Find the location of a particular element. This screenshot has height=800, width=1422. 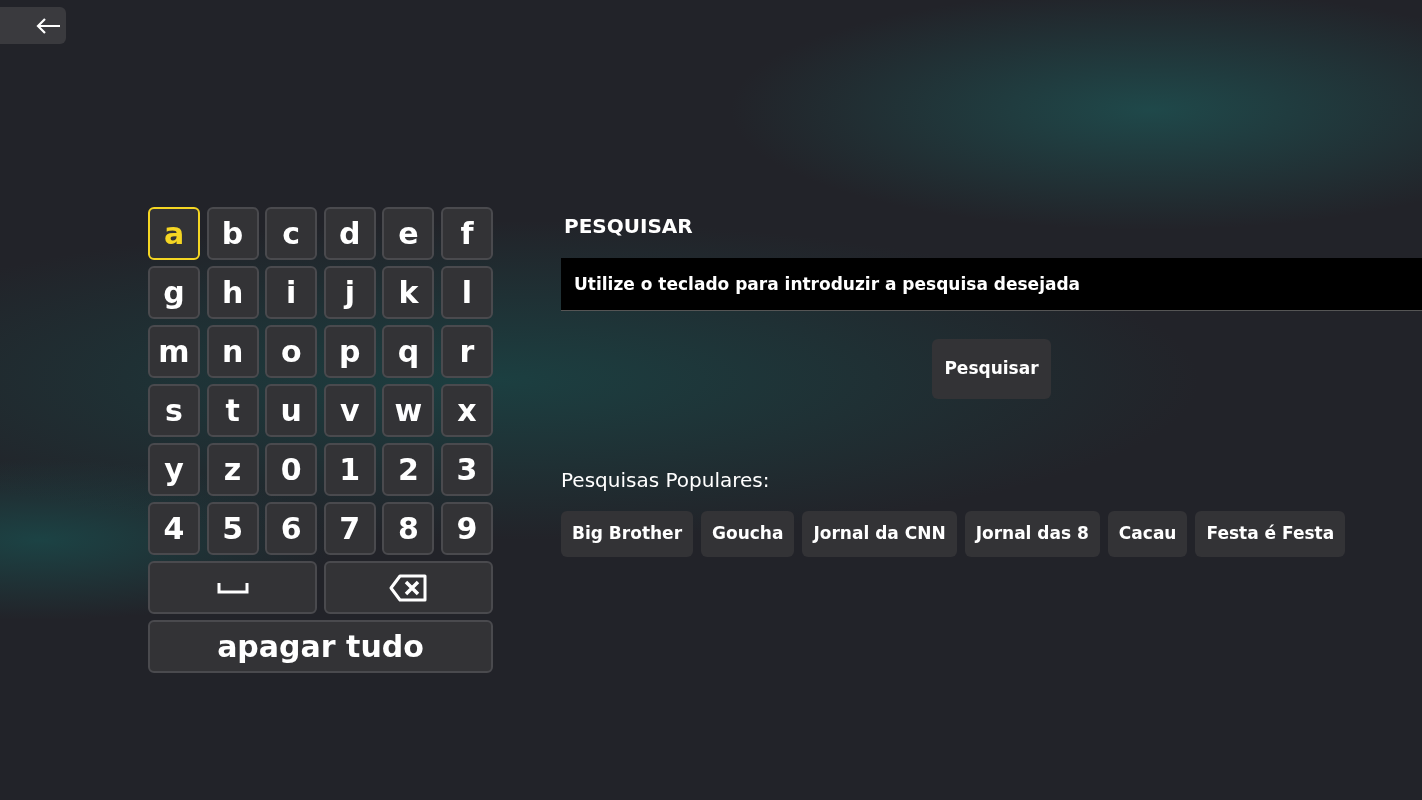

keyboard-key: 1 is located at coordinates (349, 469).